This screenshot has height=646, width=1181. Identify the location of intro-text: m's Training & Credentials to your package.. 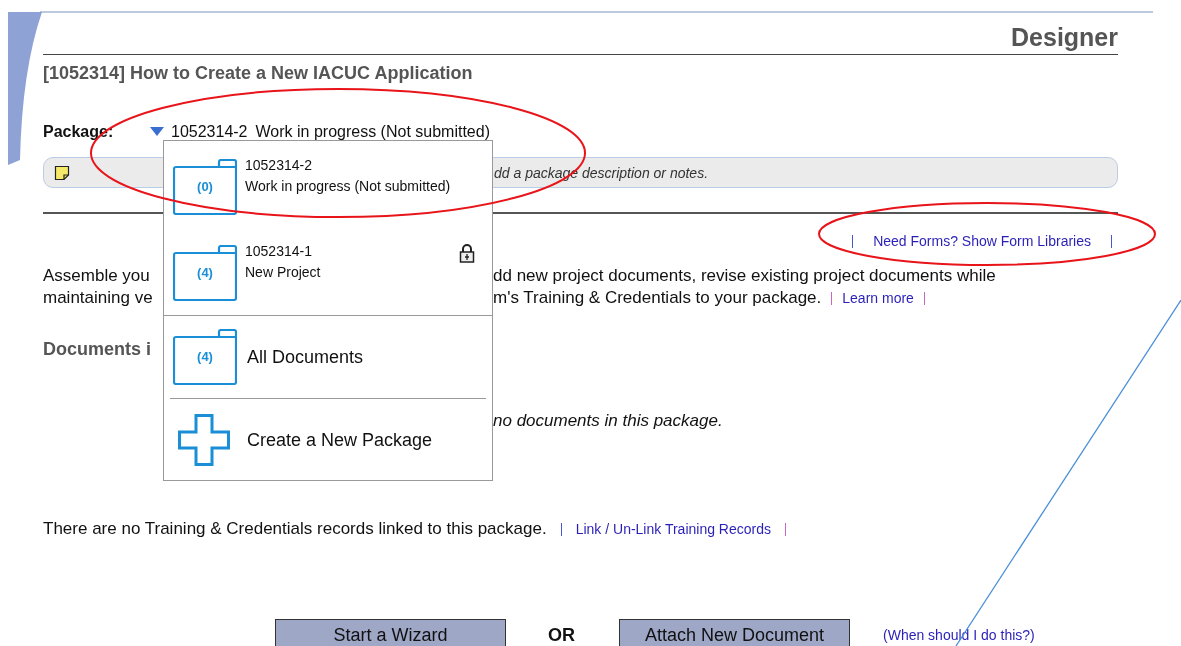
(657, 298).